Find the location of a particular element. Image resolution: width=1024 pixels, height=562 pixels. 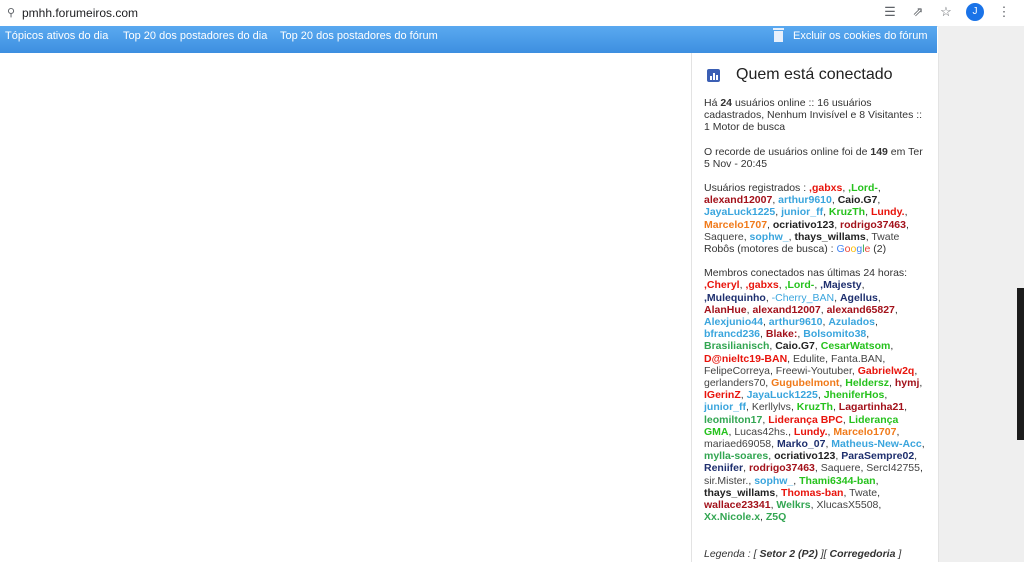

user-link: Thomas-ban is located at coordinates (812, 493).